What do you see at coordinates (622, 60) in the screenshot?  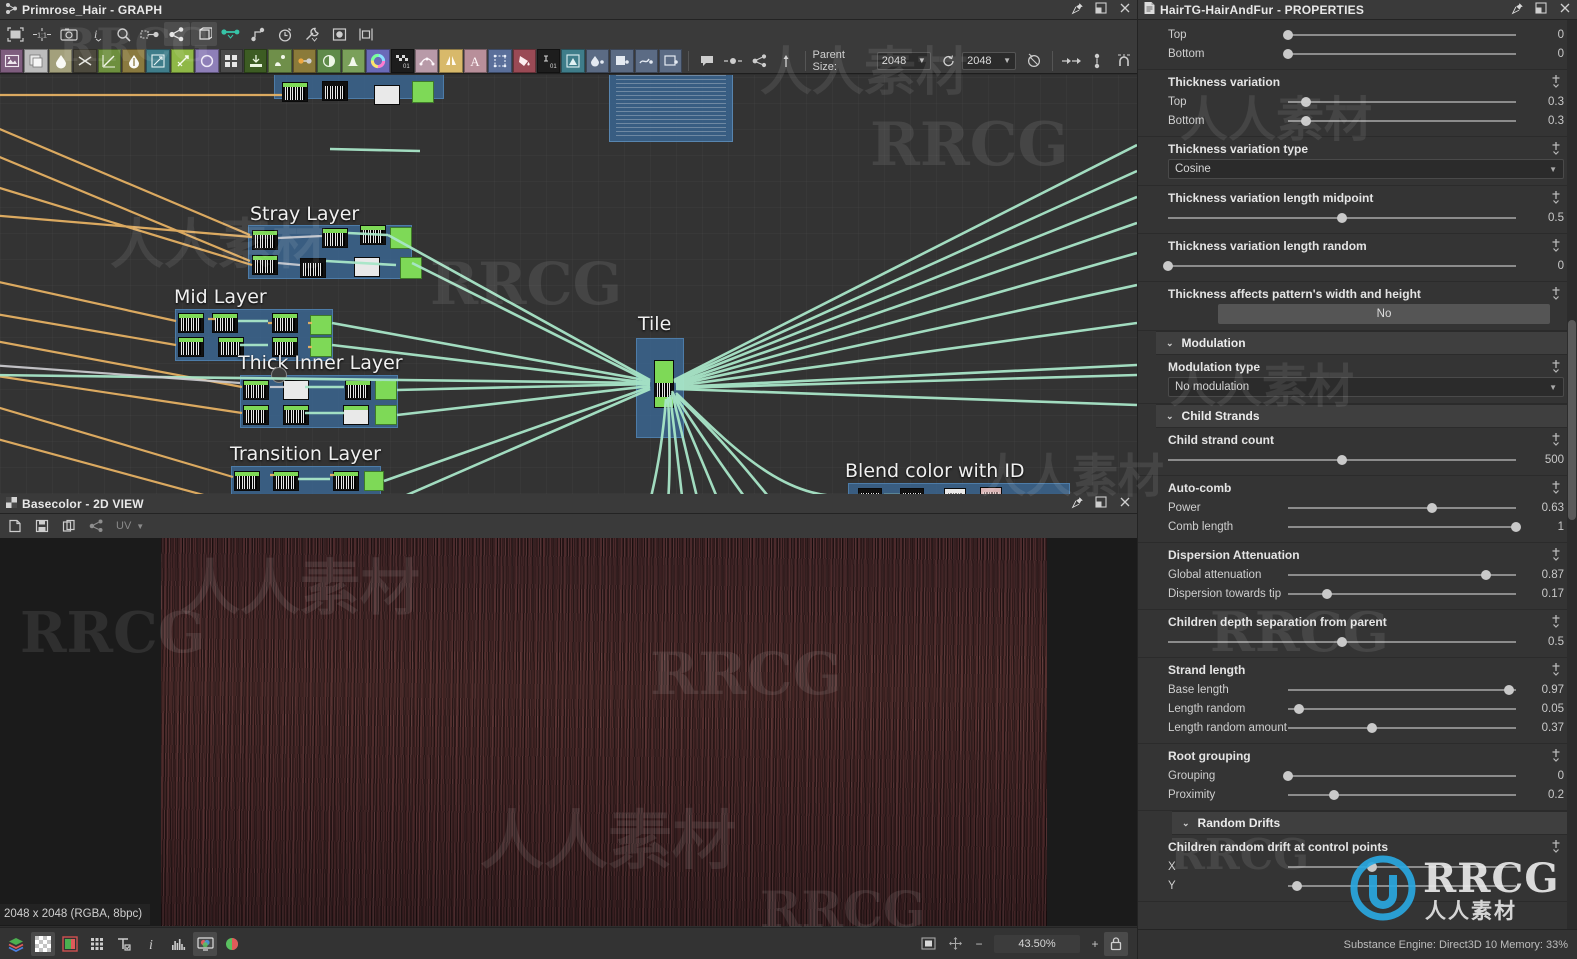 I see `output-normal-chip` at bounding box center [622, 60].